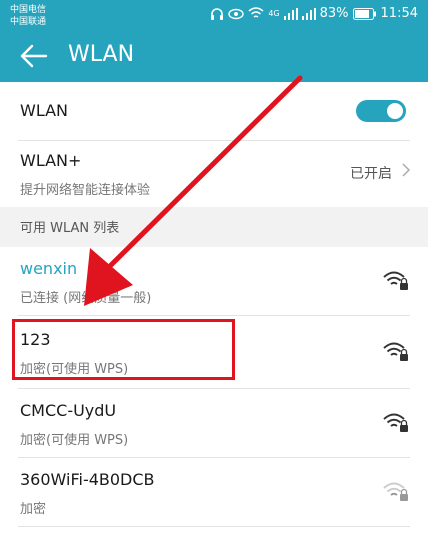  Describe the element at coordinates (364, 13) in the screenshot. I see `battery-icon` at that location.